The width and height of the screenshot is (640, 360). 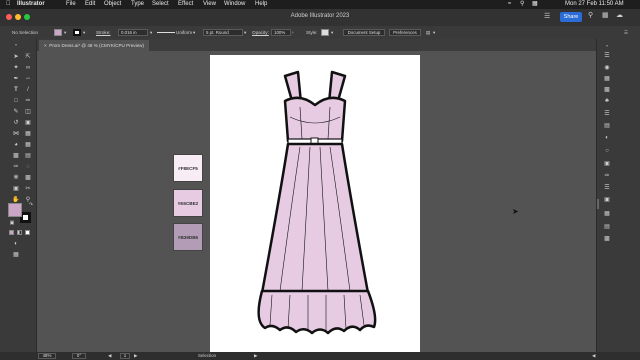 What do you see at coordinates (31, 205) in the screenshot?
I see `swap-fill-stroke-icon: ↷` at bounding box center [31, 205].